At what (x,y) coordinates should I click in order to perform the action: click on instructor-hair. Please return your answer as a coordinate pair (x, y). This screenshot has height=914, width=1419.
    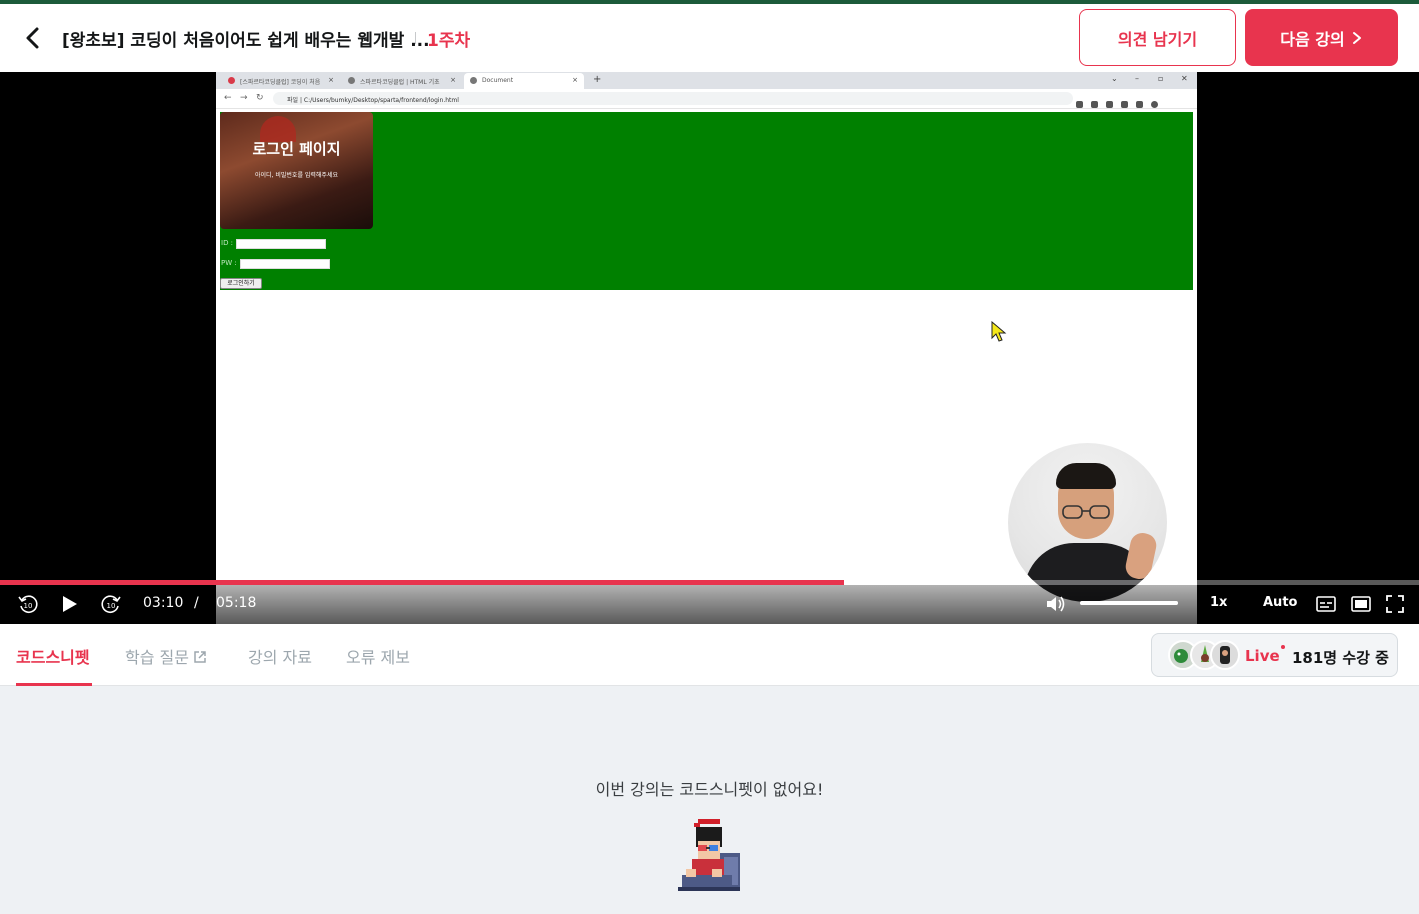
    Looking at the image, I should click on (1086, 476).